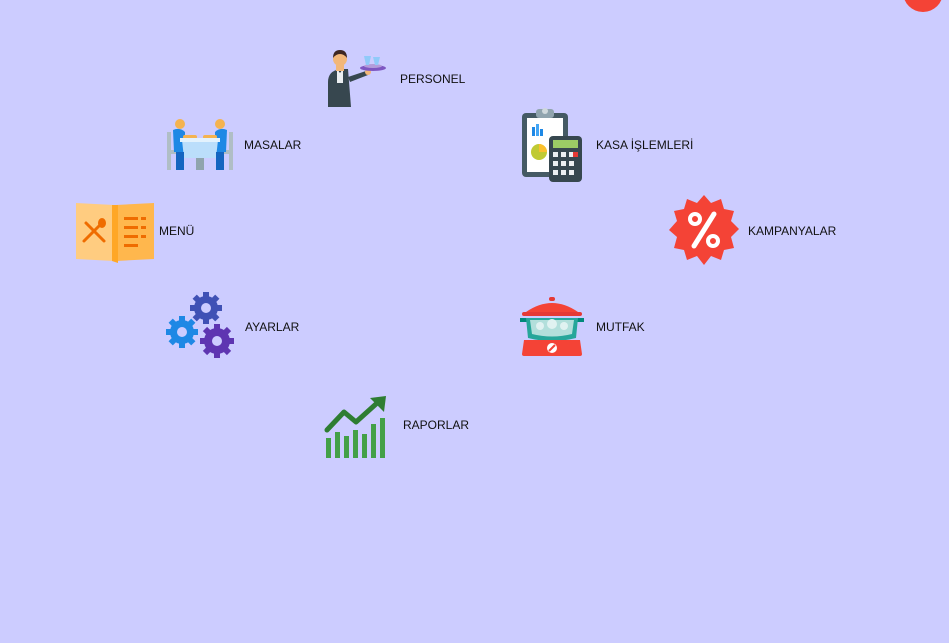 This screenshot has height=643, width=949. Describe the element at coordinates (590, 327) in the screenshot. I see `menu-item-mutfak: MUTFAK` at that location.